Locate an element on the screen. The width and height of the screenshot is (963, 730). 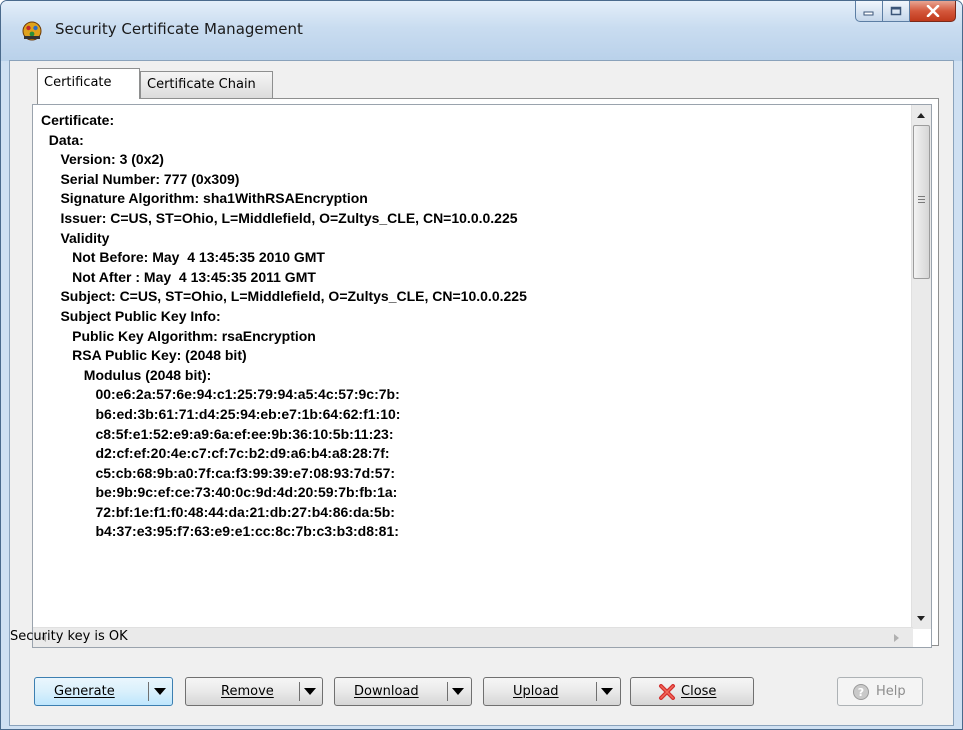
download-button: Download is located at coordinates (403, 691).